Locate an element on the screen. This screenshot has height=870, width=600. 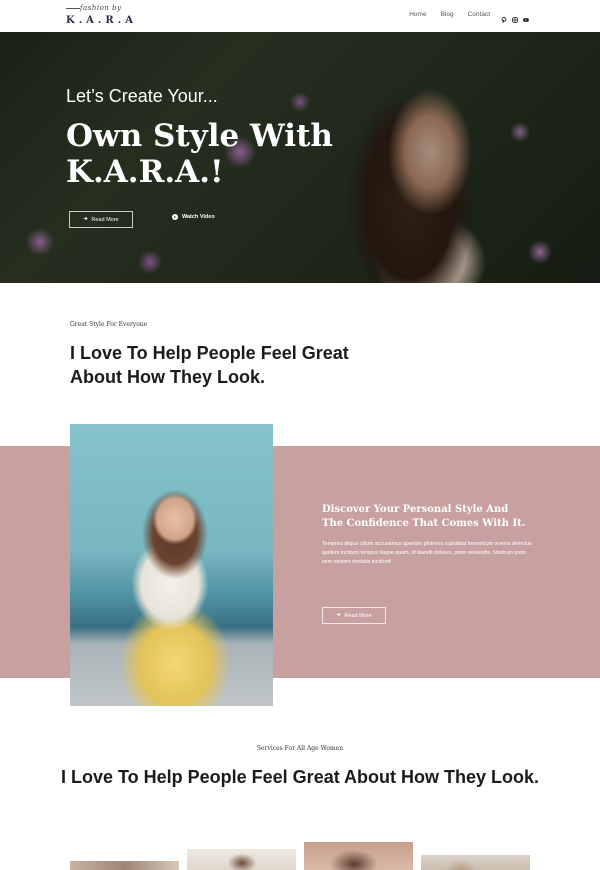
nav-blog: Blog is located at coordinates (447, 14).